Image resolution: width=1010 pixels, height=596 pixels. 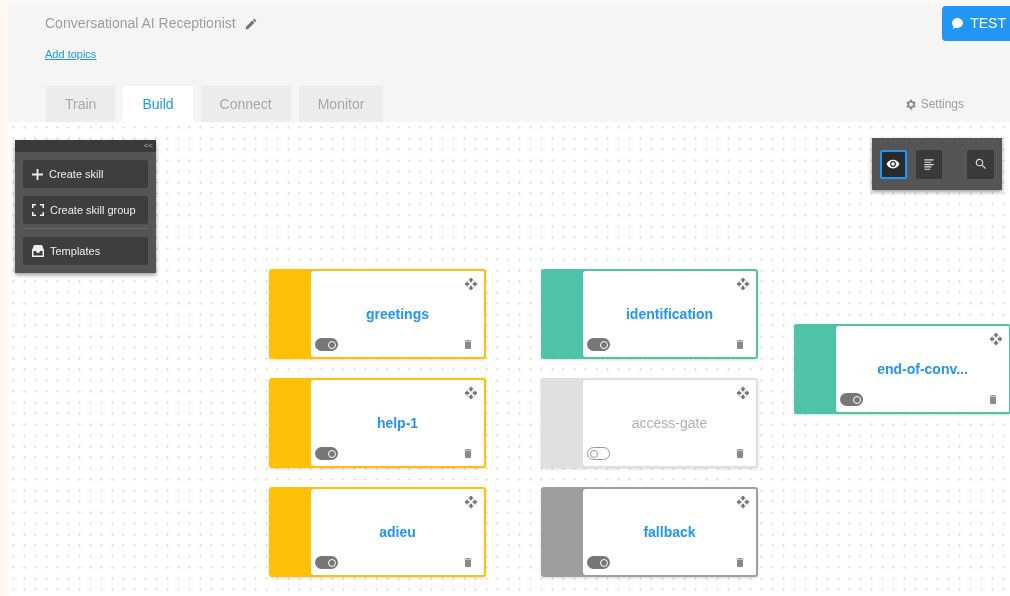 I want to click on tab: Build, so click(x=158, y=104).